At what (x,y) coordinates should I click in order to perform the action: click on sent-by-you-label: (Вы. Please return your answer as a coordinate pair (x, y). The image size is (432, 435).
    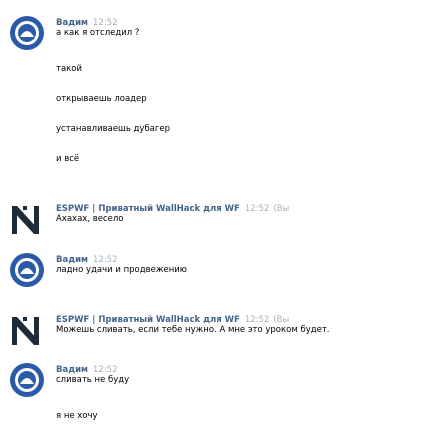
    Looking at the image, I should click on (281, 209).